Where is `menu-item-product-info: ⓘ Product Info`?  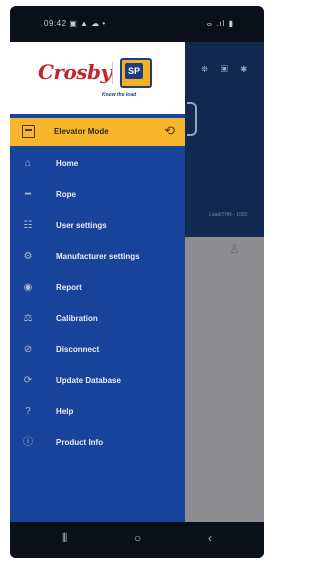
menu-item-product-info: ⓘ Product Info is located at coordinates (97, 444).